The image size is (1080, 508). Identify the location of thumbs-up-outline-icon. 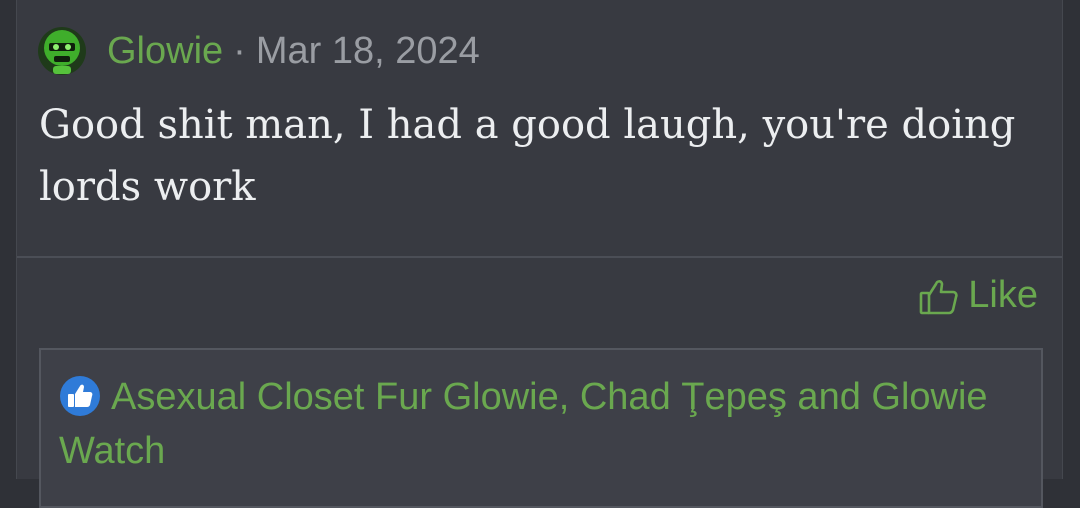
(938, 296).